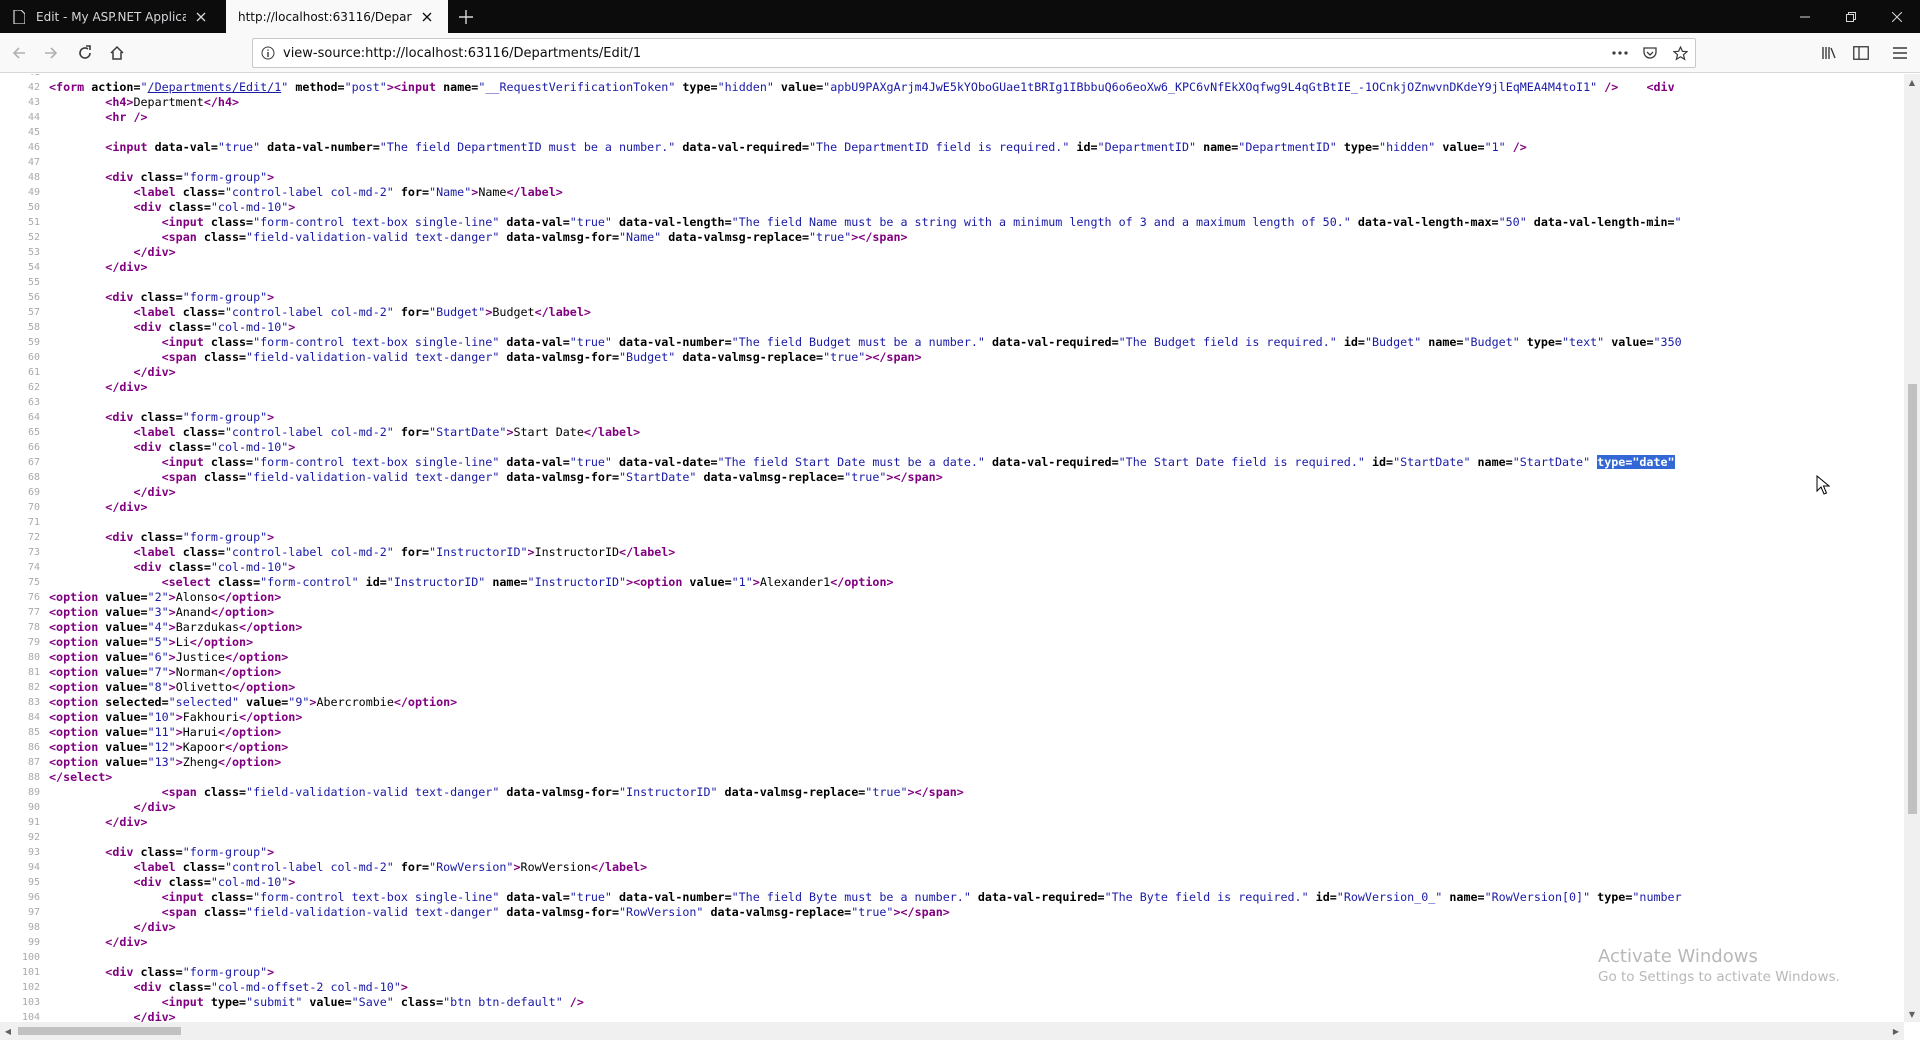 The image size is (1920, 1040). What do you see at coordinates (119, 102) in the screenshot?
I see `source-token: <h4>` at bounding box center [119, 102].